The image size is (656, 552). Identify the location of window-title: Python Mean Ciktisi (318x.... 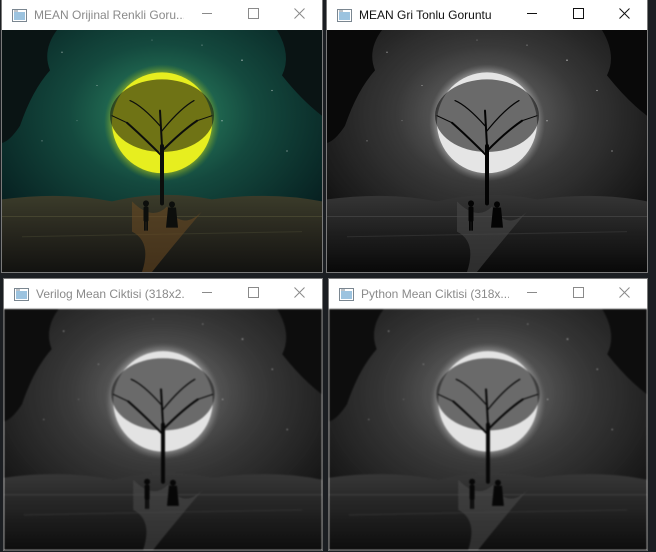
(435, 294).